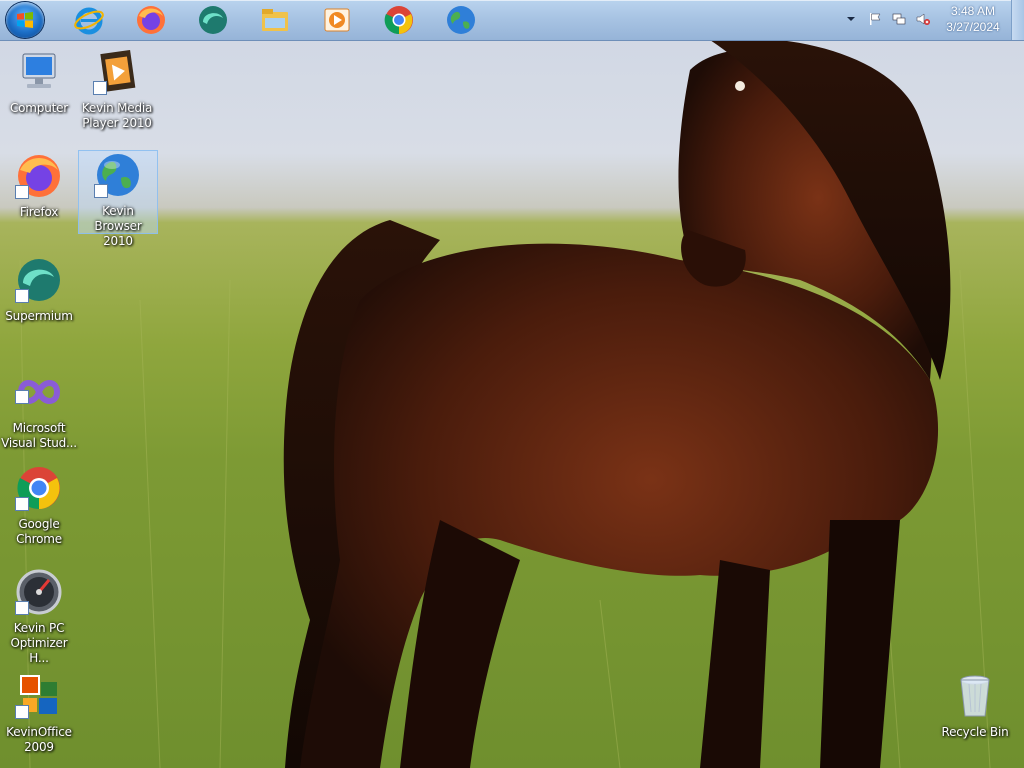  I want to click on computer-icon, so click(39, 70).